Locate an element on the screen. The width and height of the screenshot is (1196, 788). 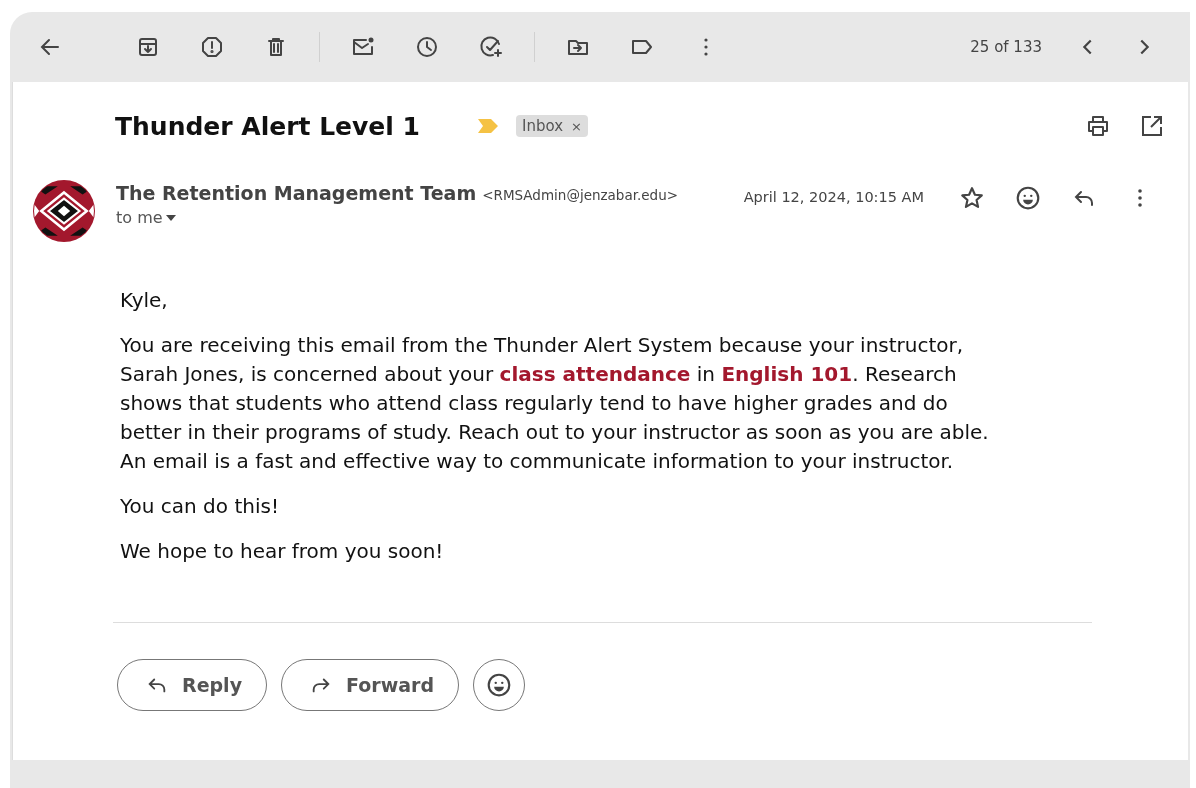
body-paragraph: Kyle, is located at coordinates (144, 300).